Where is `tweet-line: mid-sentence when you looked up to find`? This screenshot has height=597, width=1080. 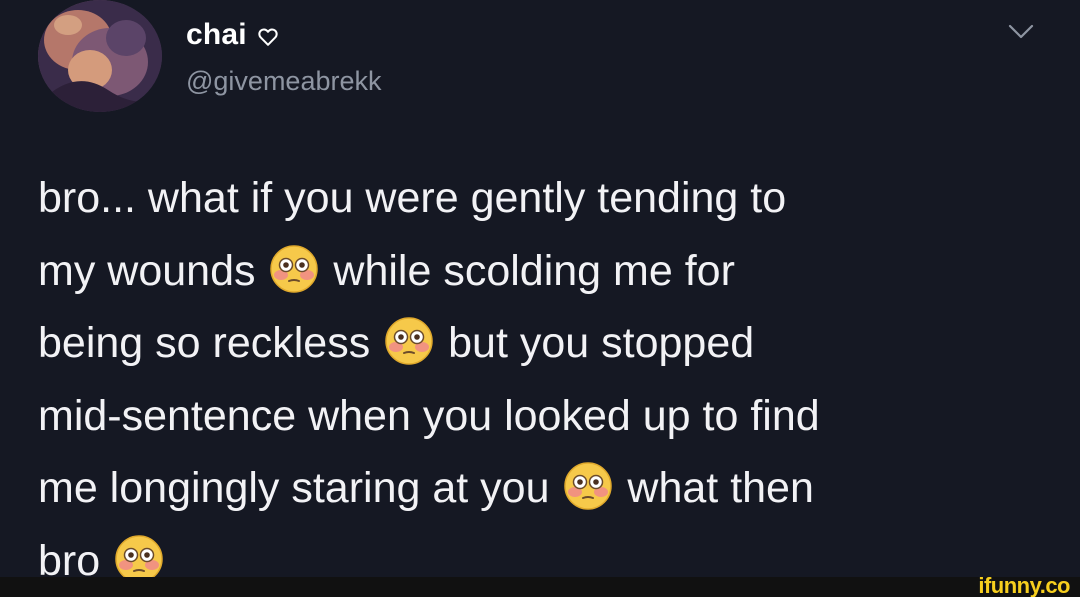
tweet-line: mid-sentence when you looked up to find is located at coordinates (429, 415).